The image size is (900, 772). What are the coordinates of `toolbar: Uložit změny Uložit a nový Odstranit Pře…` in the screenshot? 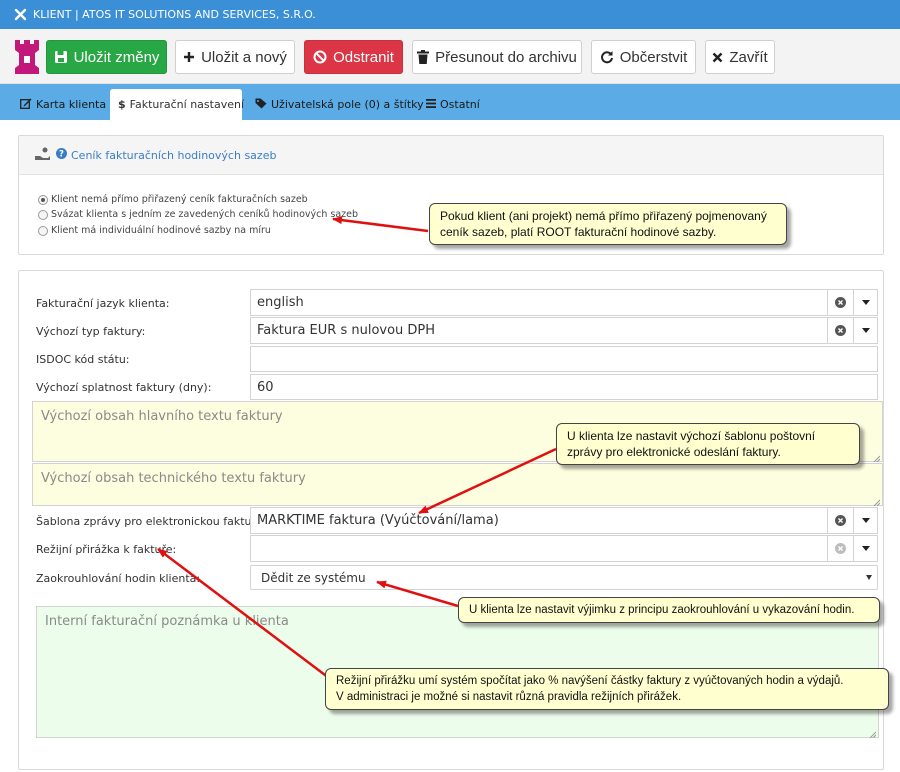 It's located at (450, 56).